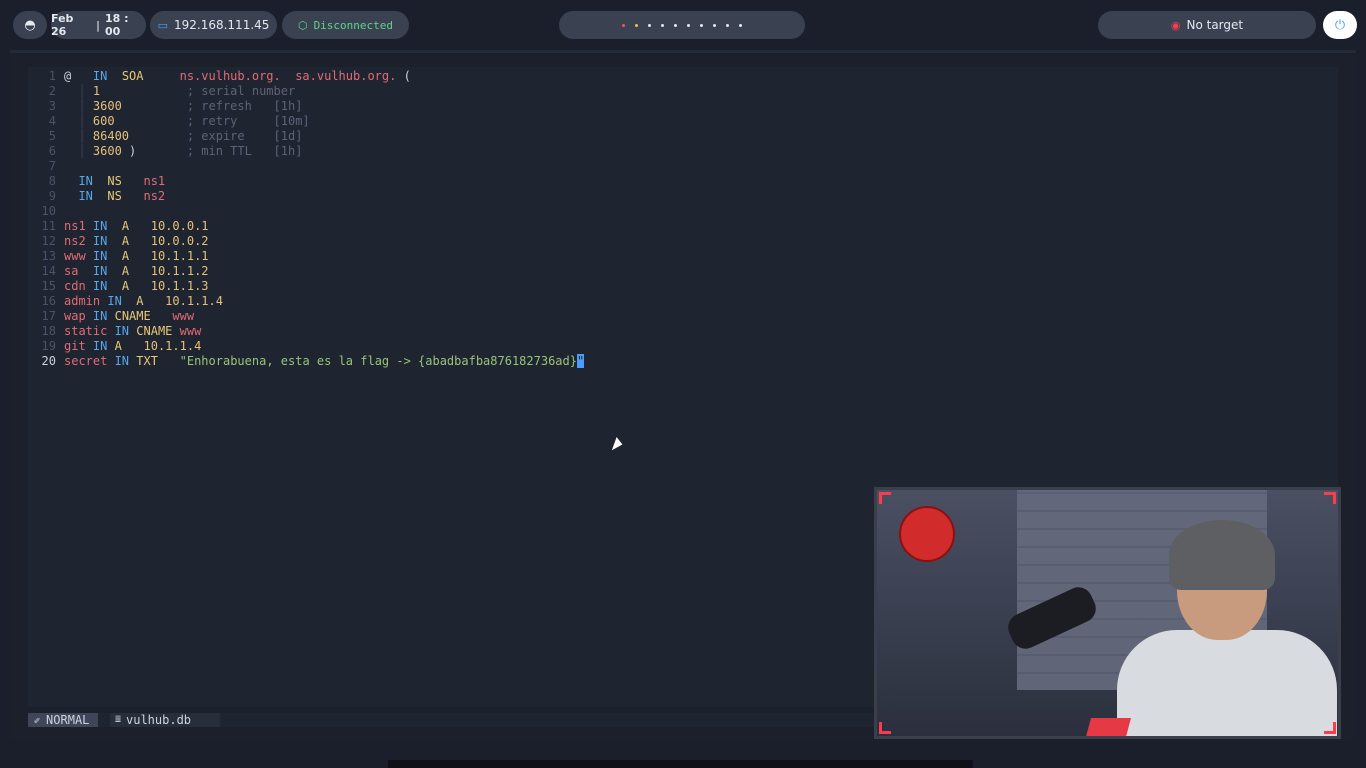  Describe the element at coordinates (179, 226) in the screenshot. I see `code-token: 10.0.0.1` at that location.